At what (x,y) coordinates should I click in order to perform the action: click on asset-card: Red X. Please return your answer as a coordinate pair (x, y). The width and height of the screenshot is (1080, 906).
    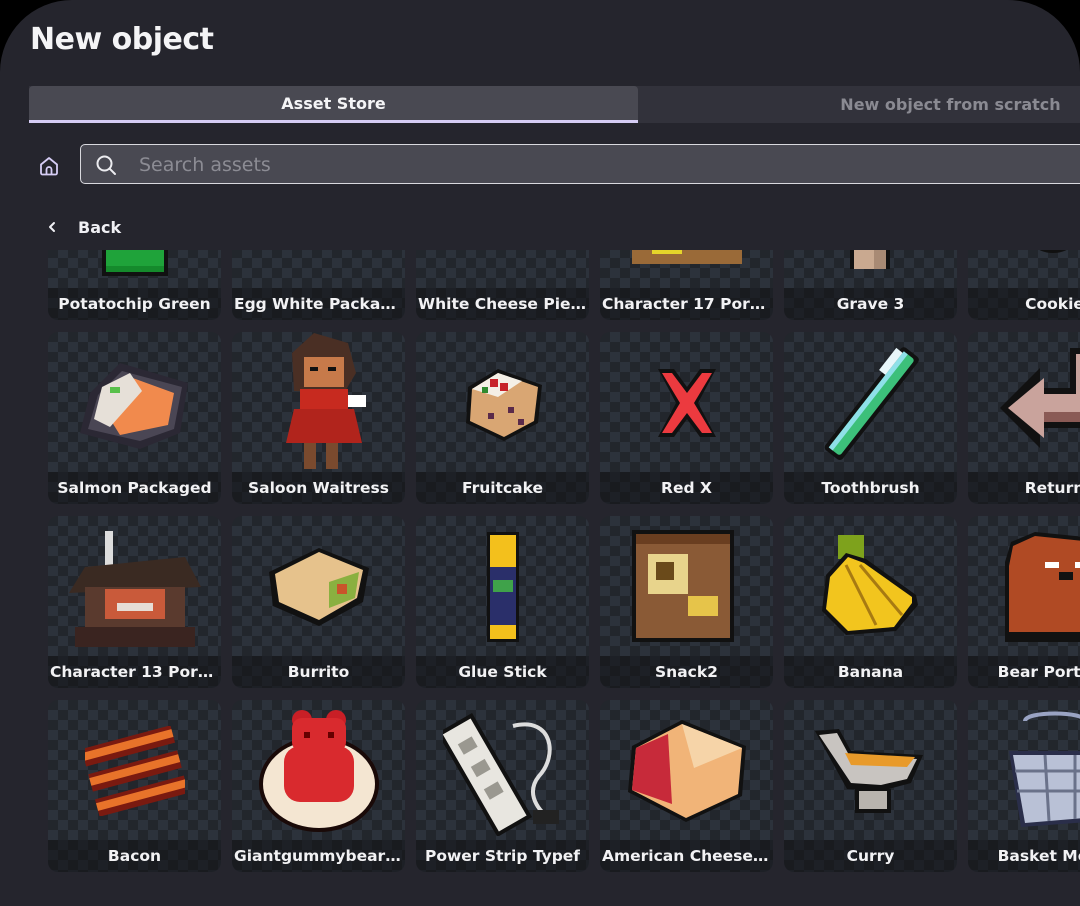
    Looking at the image, I should click on (686, 418).